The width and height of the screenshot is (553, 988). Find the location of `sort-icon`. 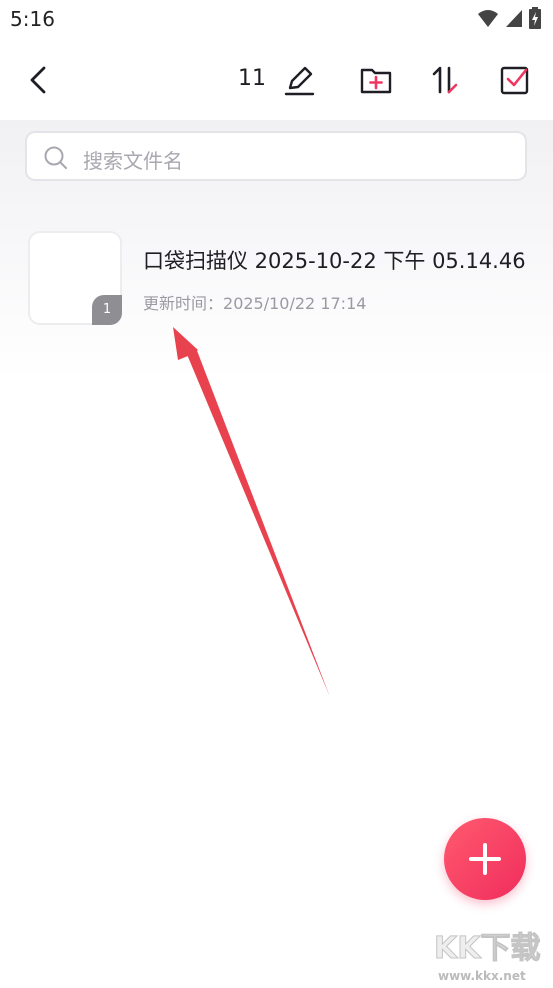

sort-icon is located at coordinates (445, 80).